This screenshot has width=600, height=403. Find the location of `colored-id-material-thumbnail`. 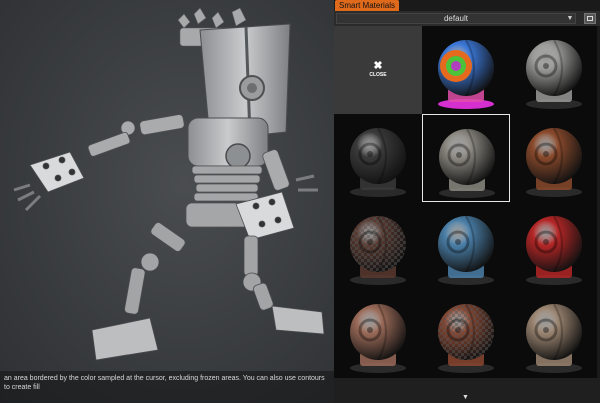

colored-id-material-thumbnail is located at coordinates (466, 70).